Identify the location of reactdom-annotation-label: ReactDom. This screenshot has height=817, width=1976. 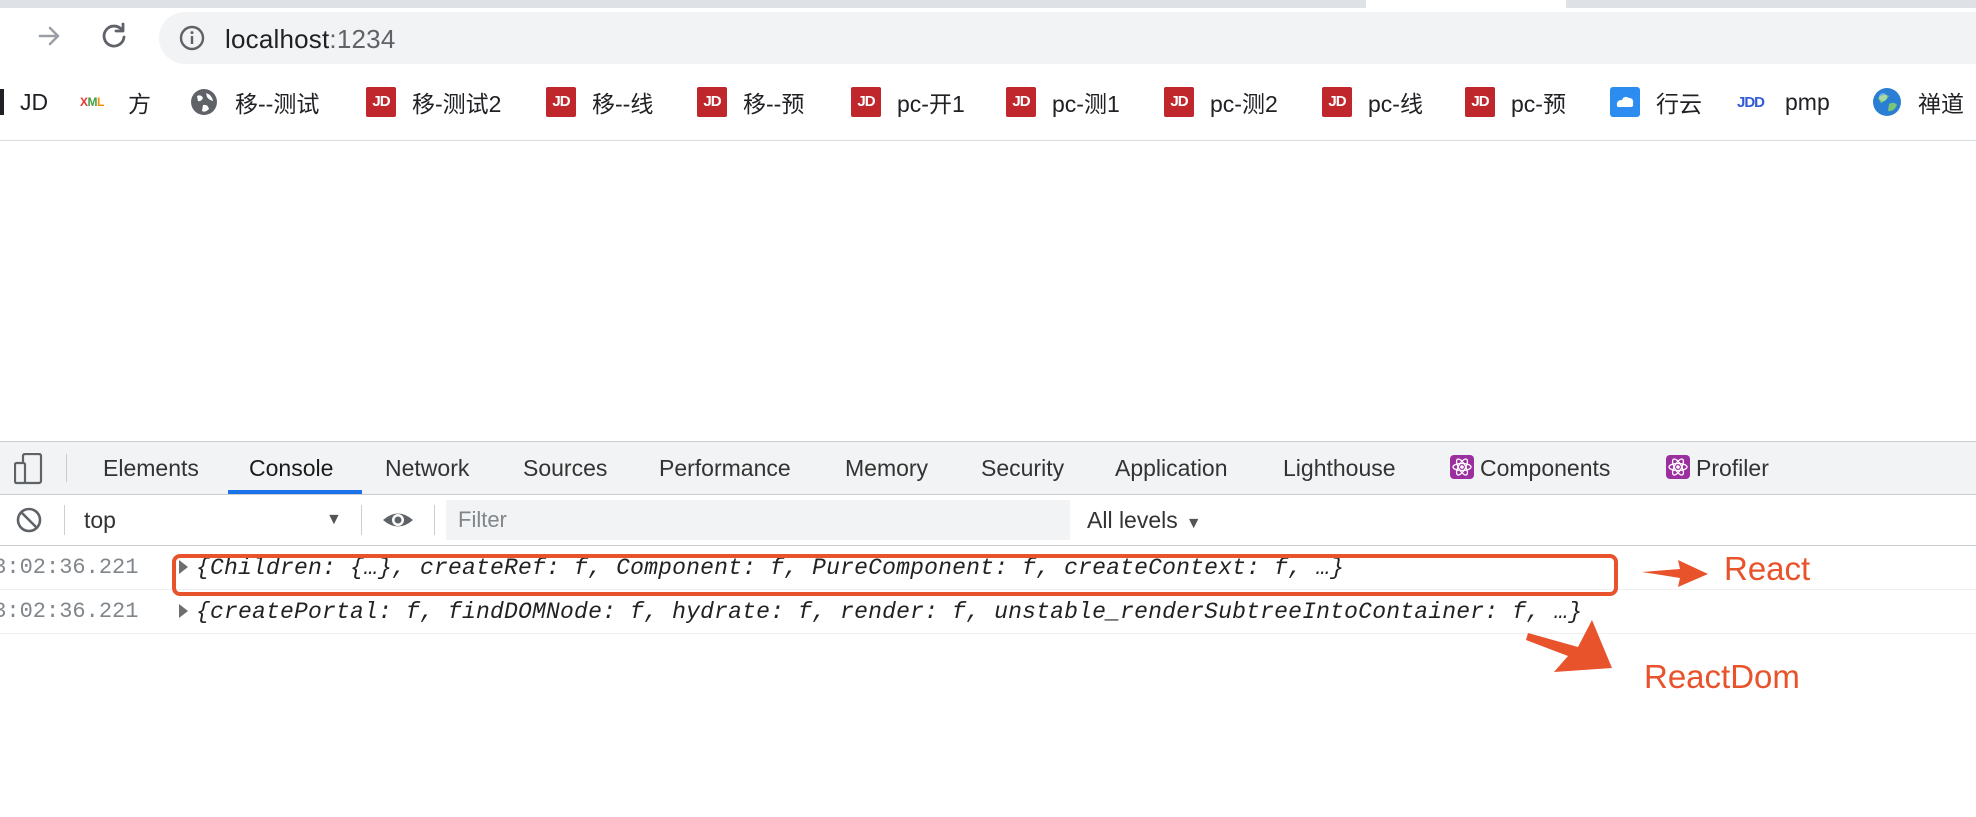
(1722, 676).